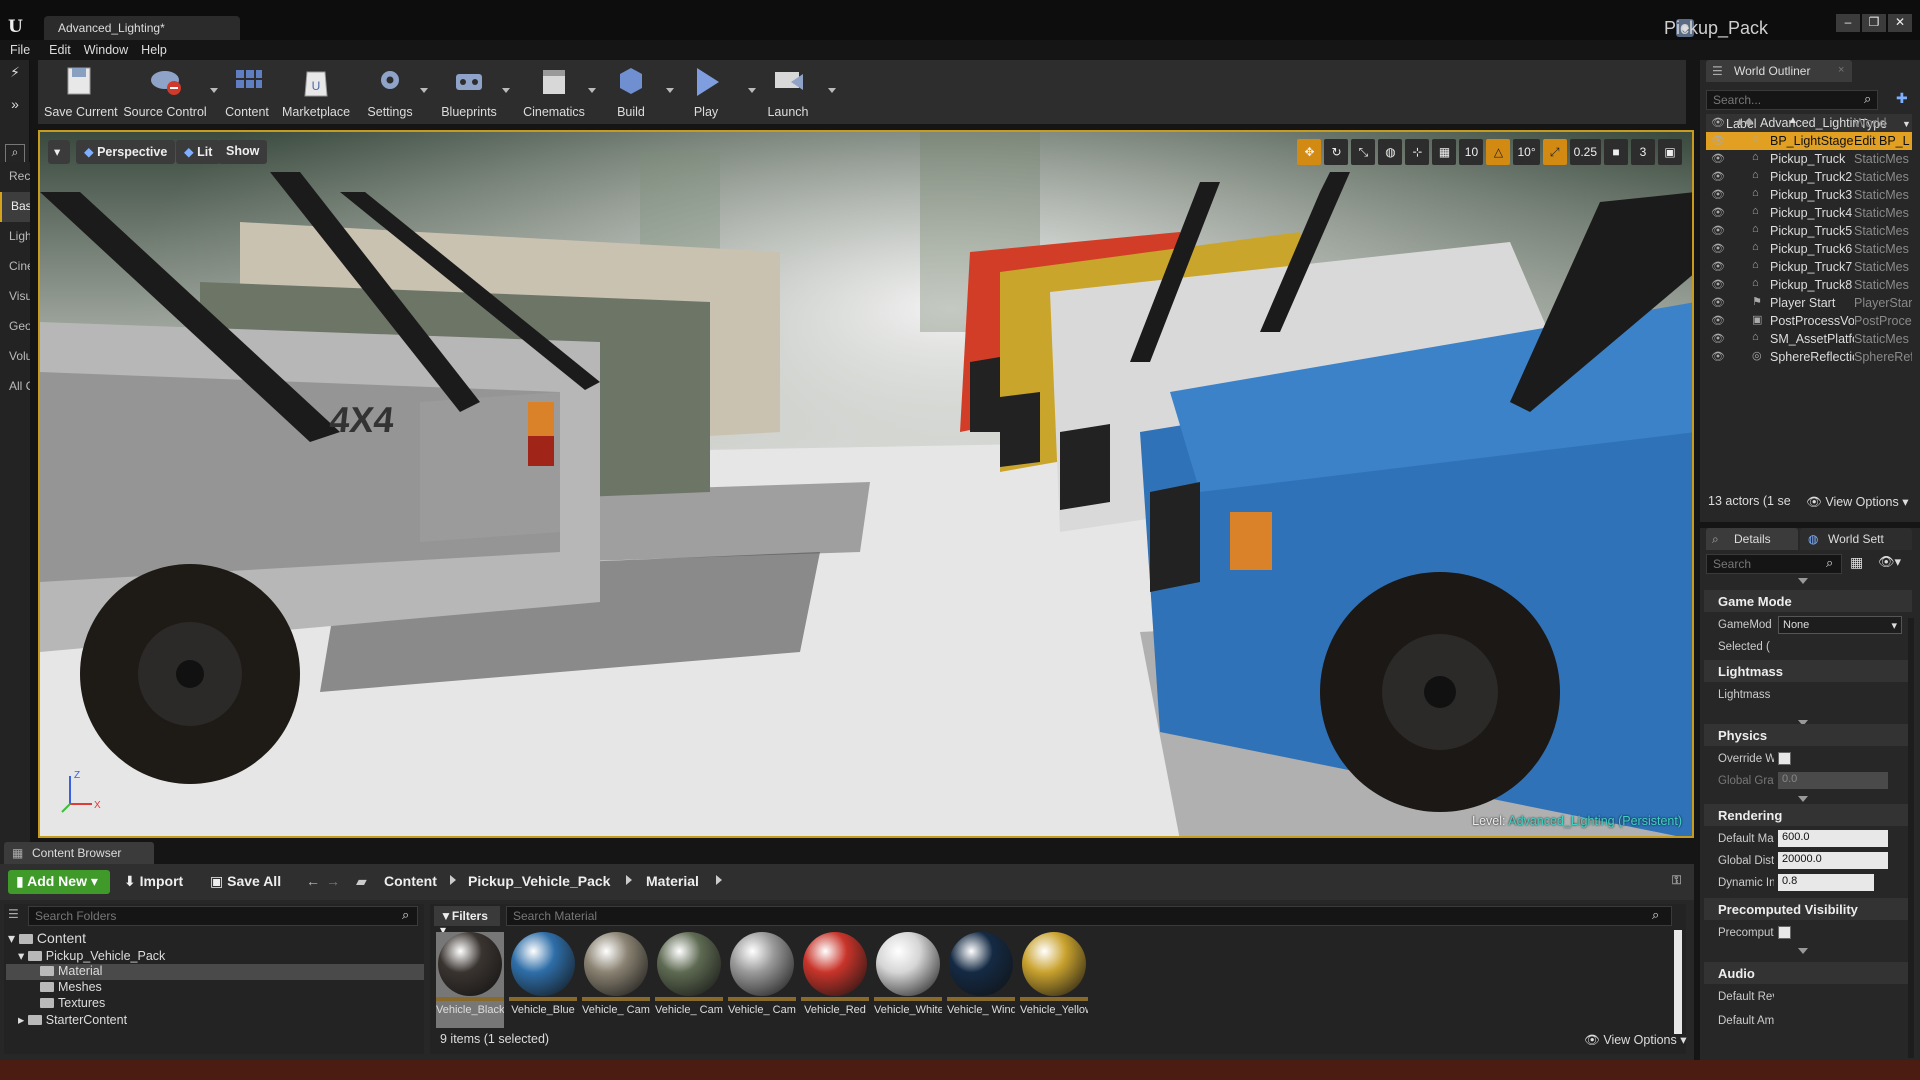  What do you see at coordinates (981, 980) in the screenshot?
I see `material-asset-tile: Vehicle_ Windows` at bounding box center [981, 980].